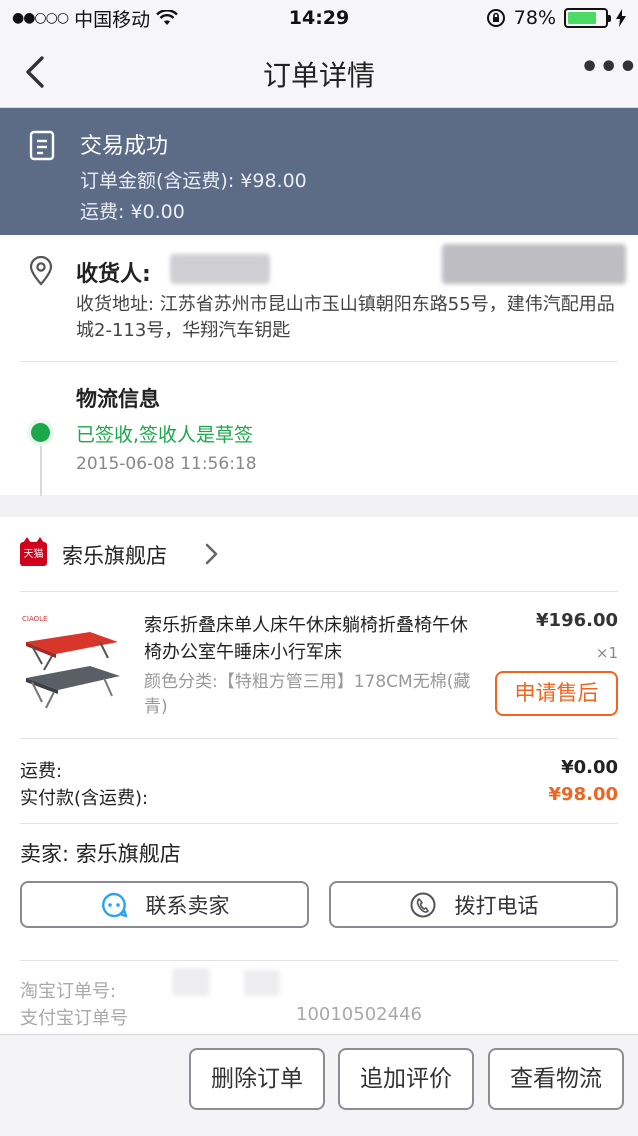 The width and height of the screenshot is (638, 1136). Describe the element at coordinates (132, 212) in the screenshot. I see `order-shipping-fee: 运费: ¥0.00` at that location.